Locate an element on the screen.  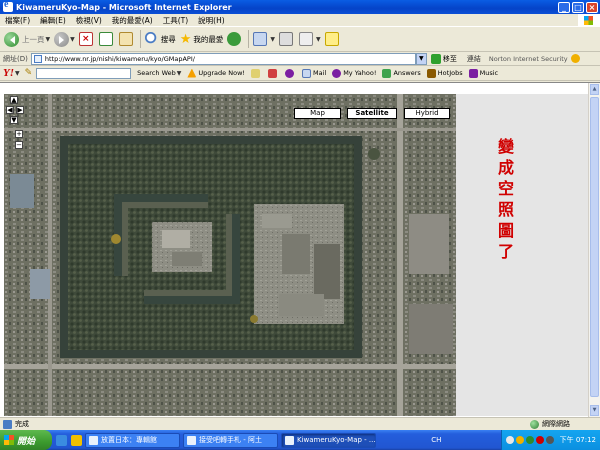
status-bar: 完成 網際網路 is located at coordinates (300, 423).